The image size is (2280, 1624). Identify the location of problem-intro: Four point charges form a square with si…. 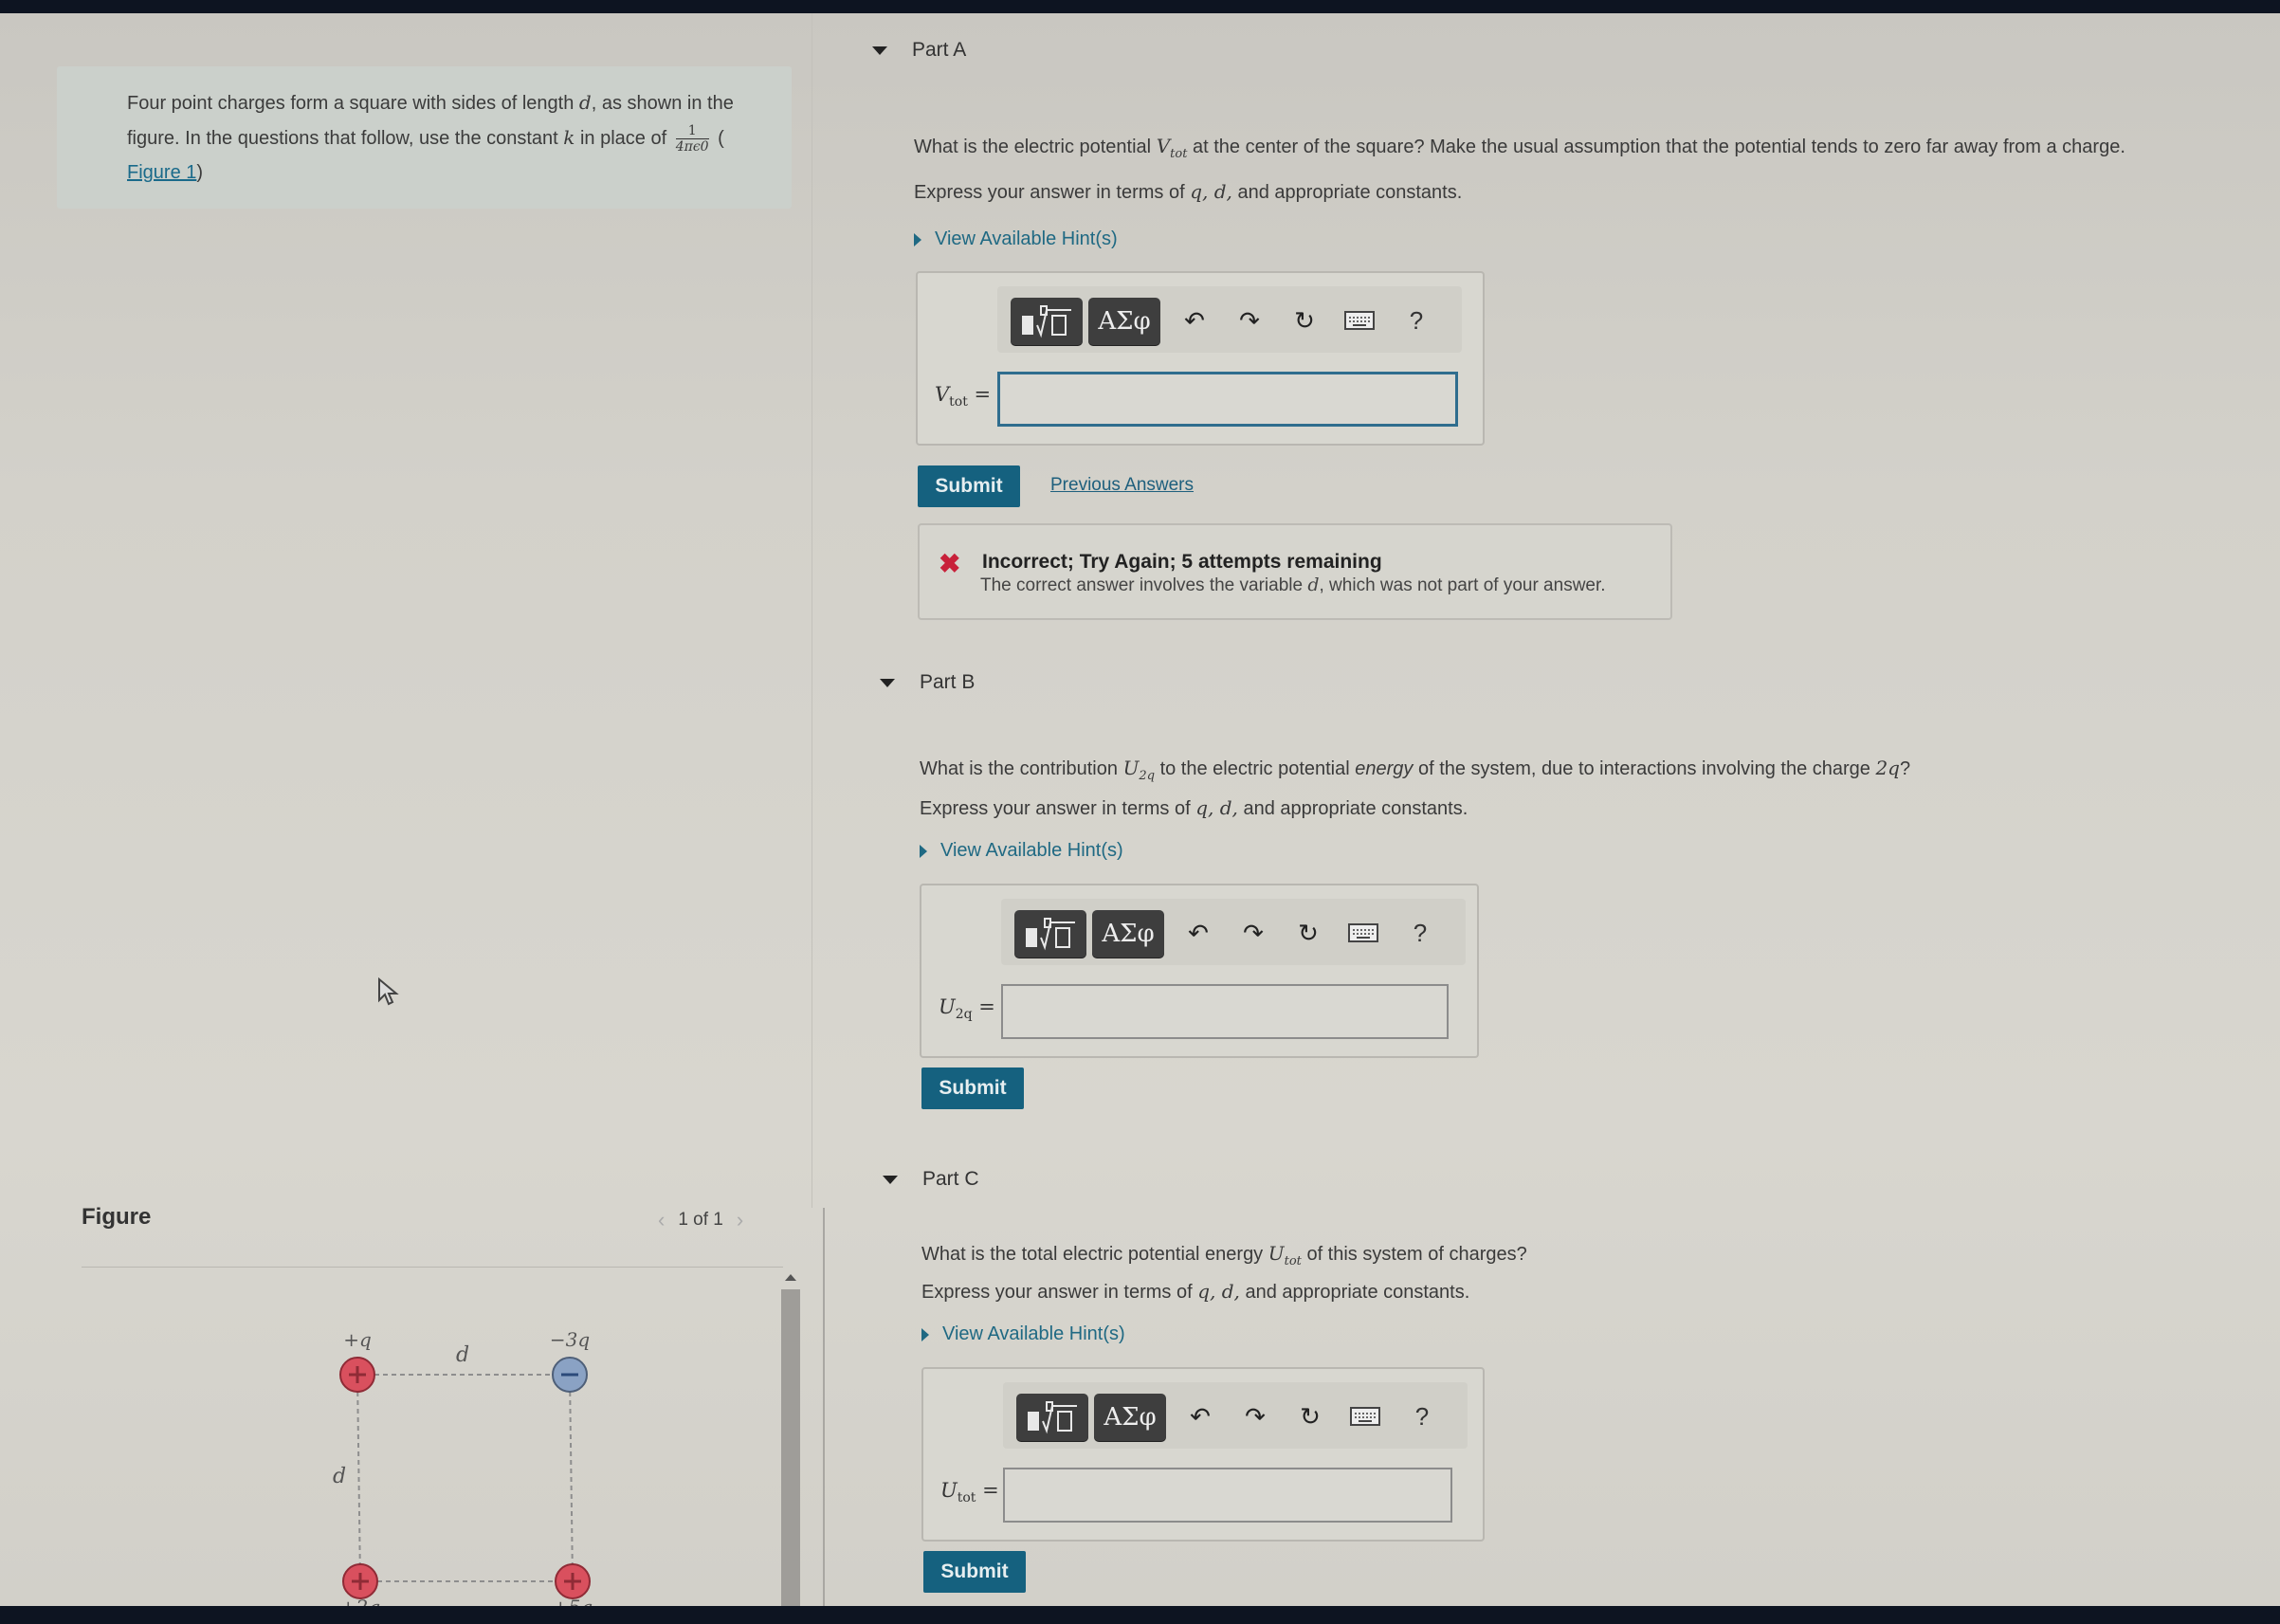
(425, 137).